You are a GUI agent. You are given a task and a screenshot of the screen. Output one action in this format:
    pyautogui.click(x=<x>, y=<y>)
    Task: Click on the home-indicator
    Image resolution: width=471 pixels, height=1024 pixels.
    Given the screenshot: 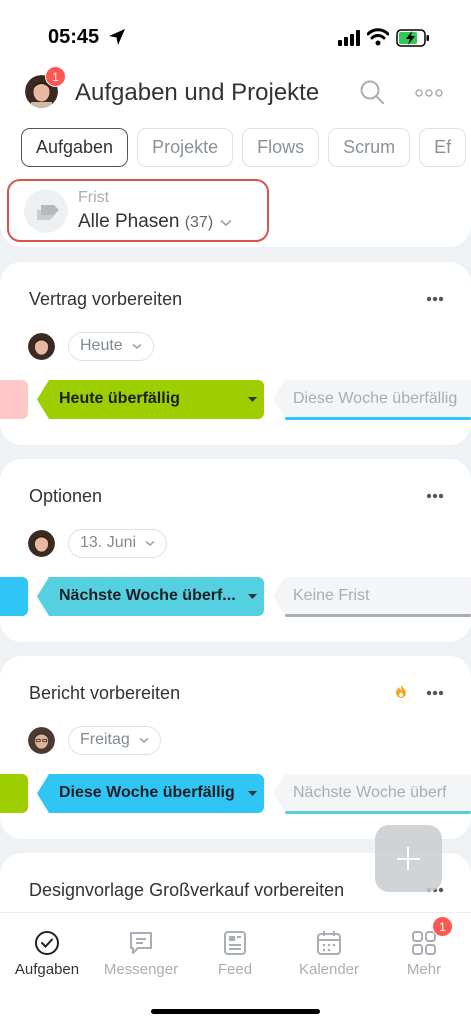 What is the action you would take?
    pyautogui.click(x=235, y=1011)
    